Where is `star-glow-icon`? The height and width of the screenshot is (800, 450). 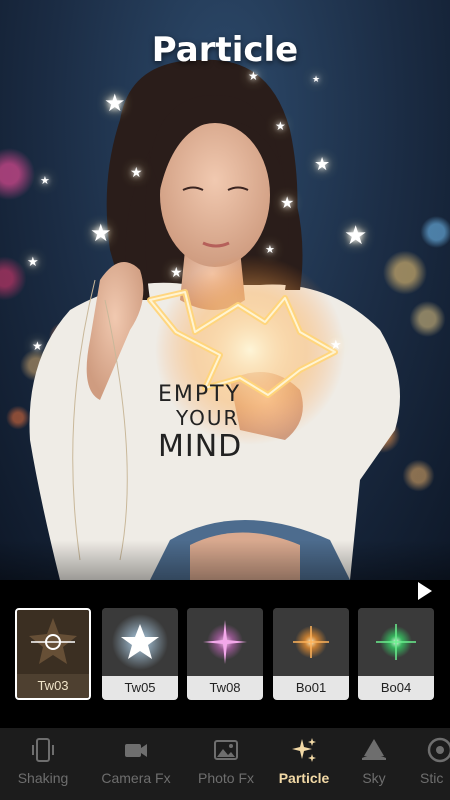 star-glow-icon is located at coordinates (140, 642).